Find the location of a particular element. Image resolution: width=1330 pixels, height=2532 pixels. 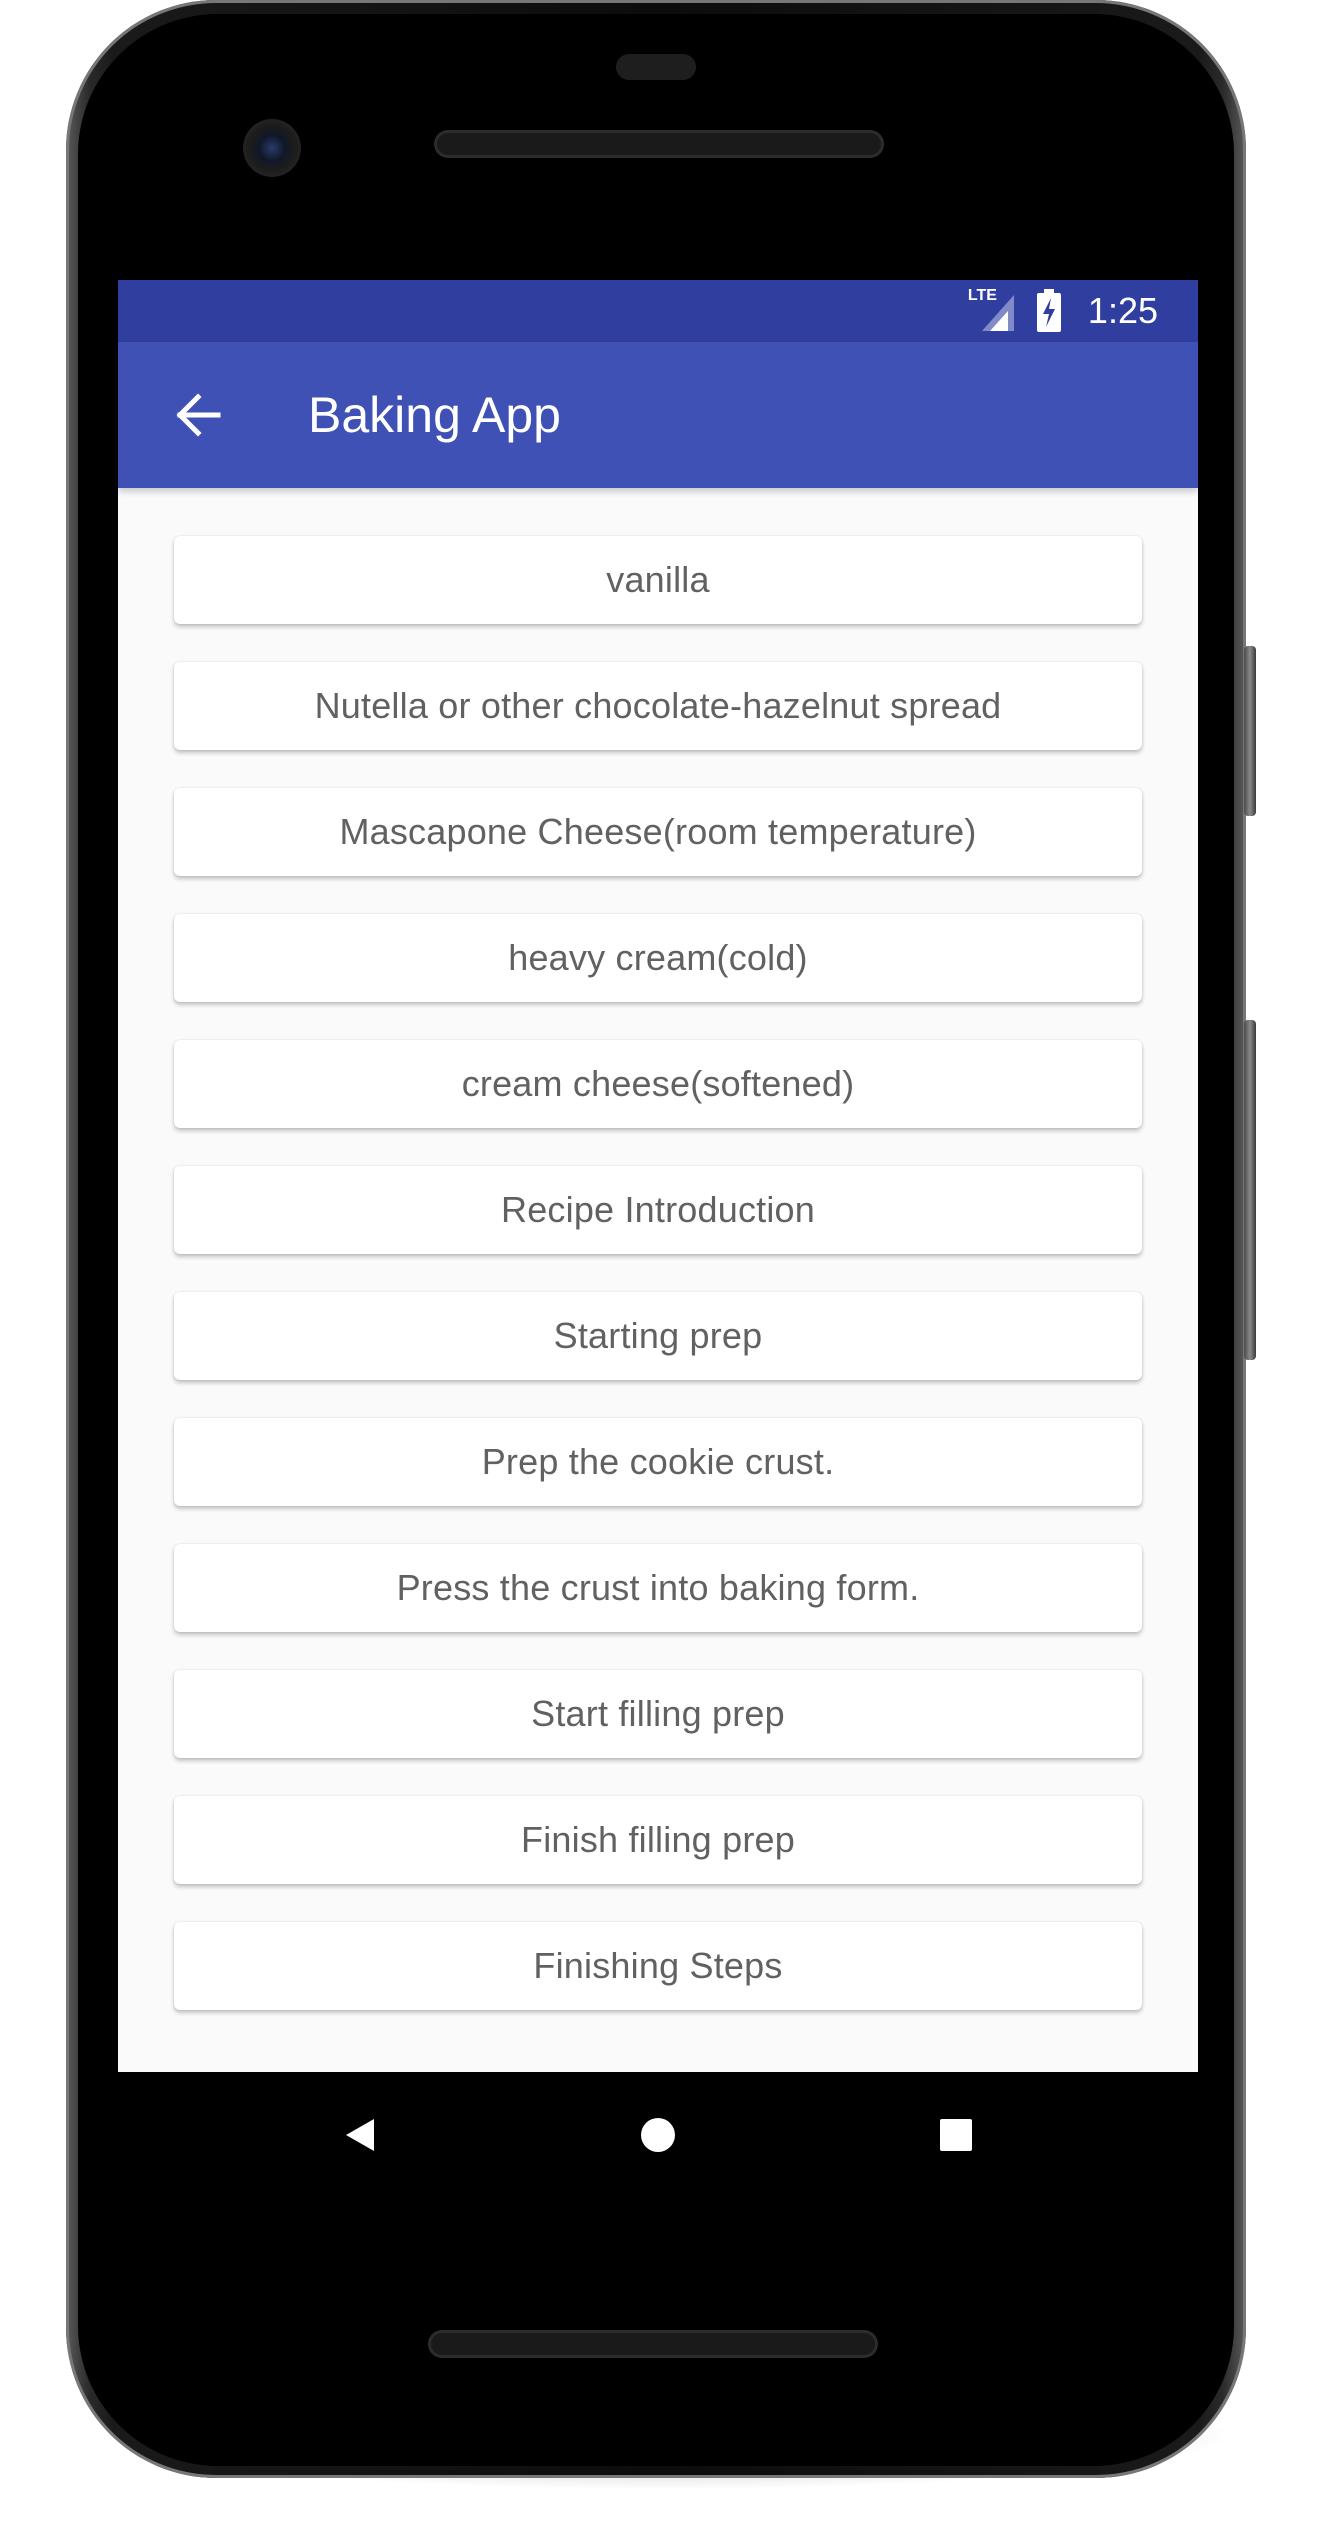

sensor-slot is located at coordinates (656, 67).